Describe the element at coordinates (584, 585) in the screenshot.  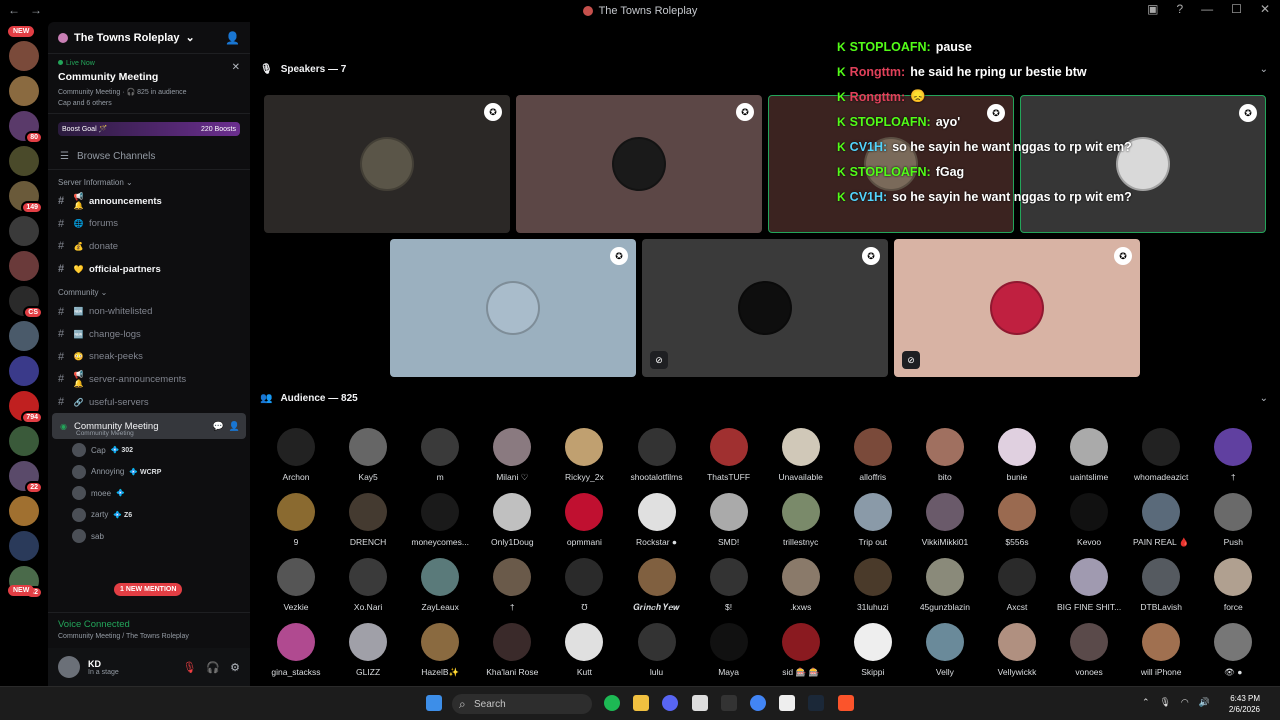
I see `audience-member: Ʊ` at that location.